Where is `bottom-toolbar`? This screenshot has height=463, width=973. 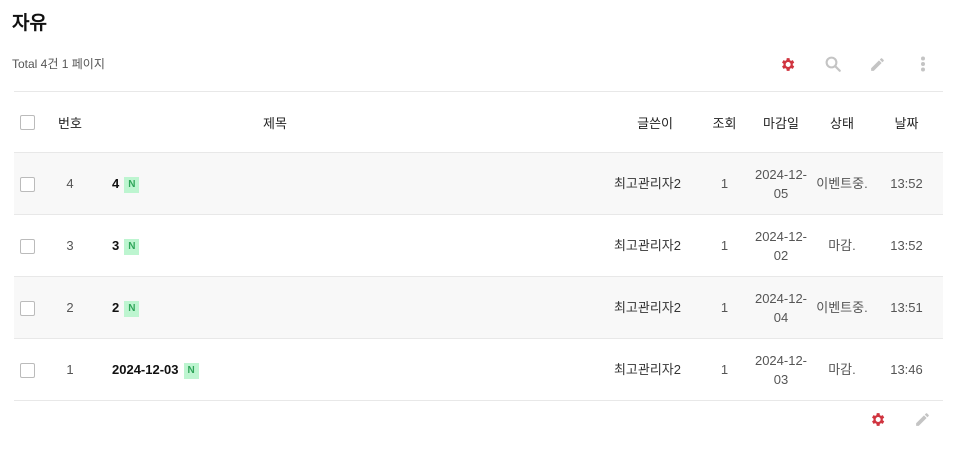 bottom-toolbar is located at coordinates (900, 419).